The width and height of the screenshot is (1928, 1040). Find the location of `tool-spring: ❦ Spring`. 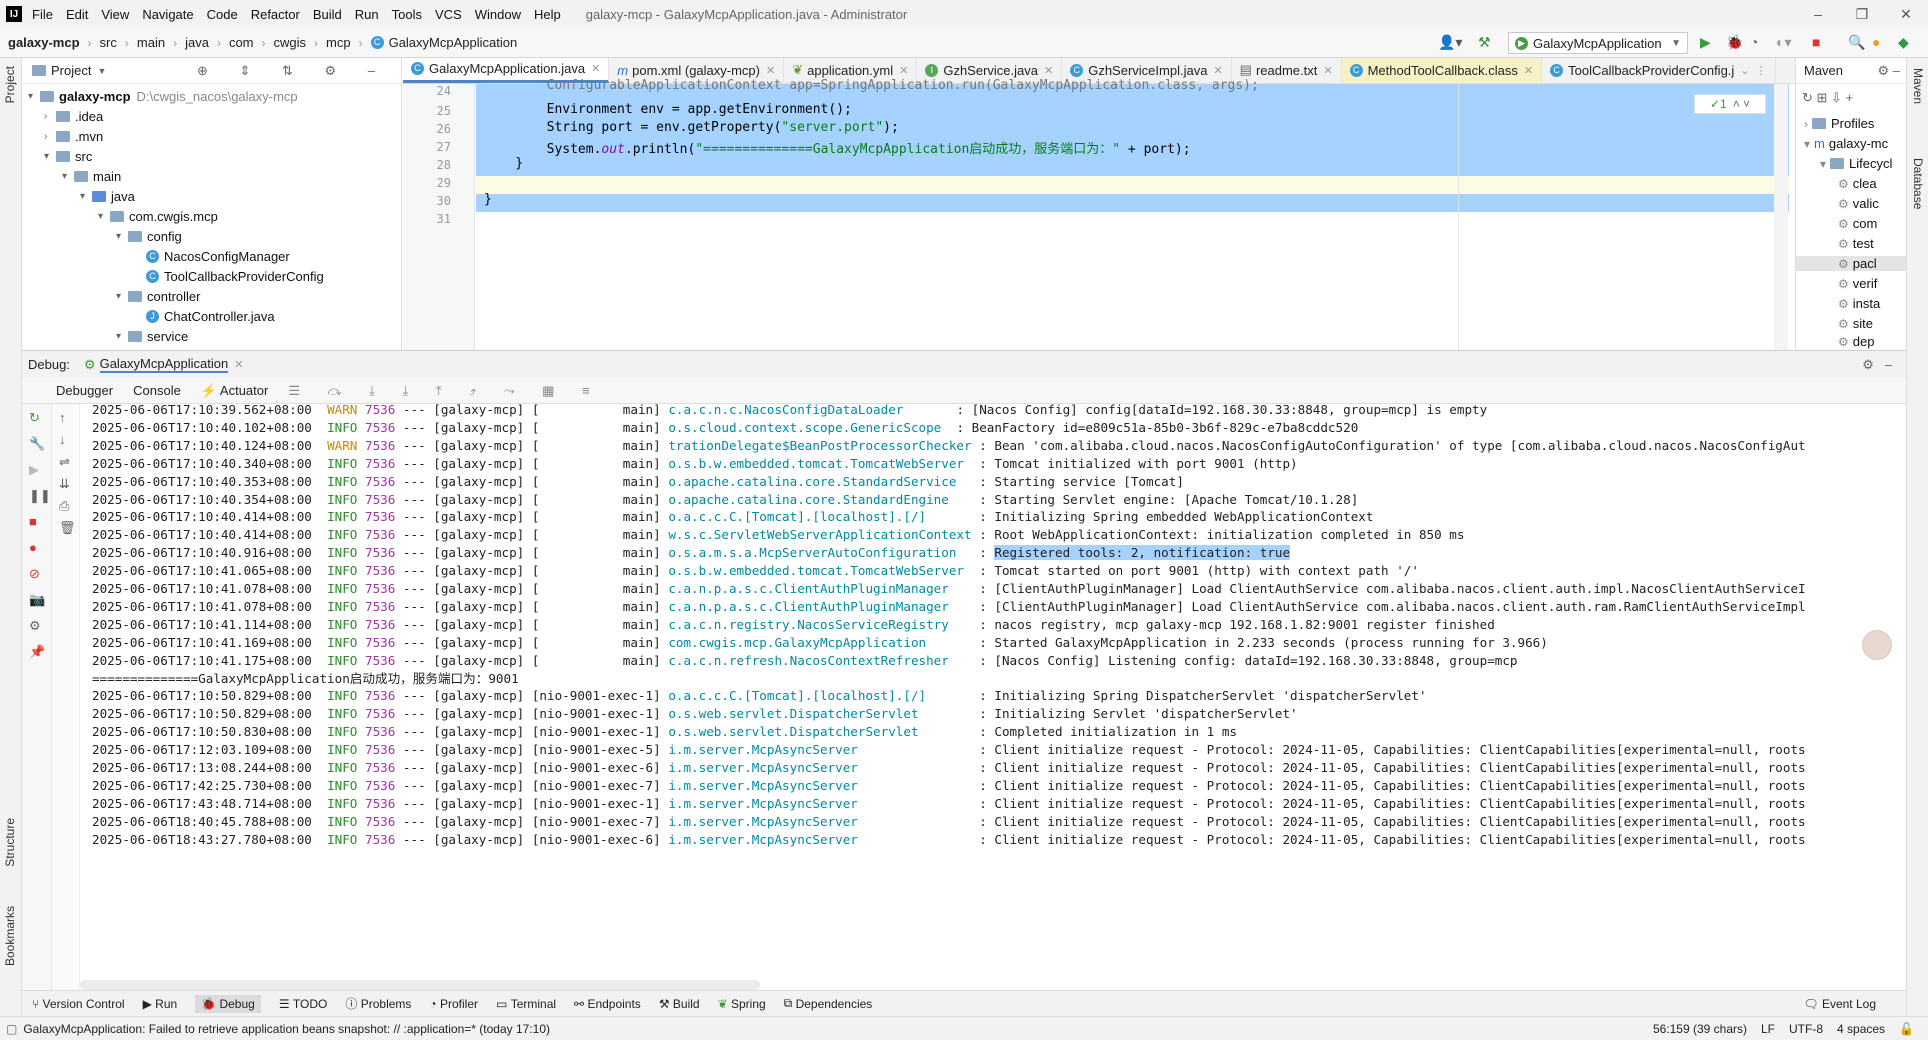

tool-spring: ❦ Spring is located at coordinates (742, 1004).